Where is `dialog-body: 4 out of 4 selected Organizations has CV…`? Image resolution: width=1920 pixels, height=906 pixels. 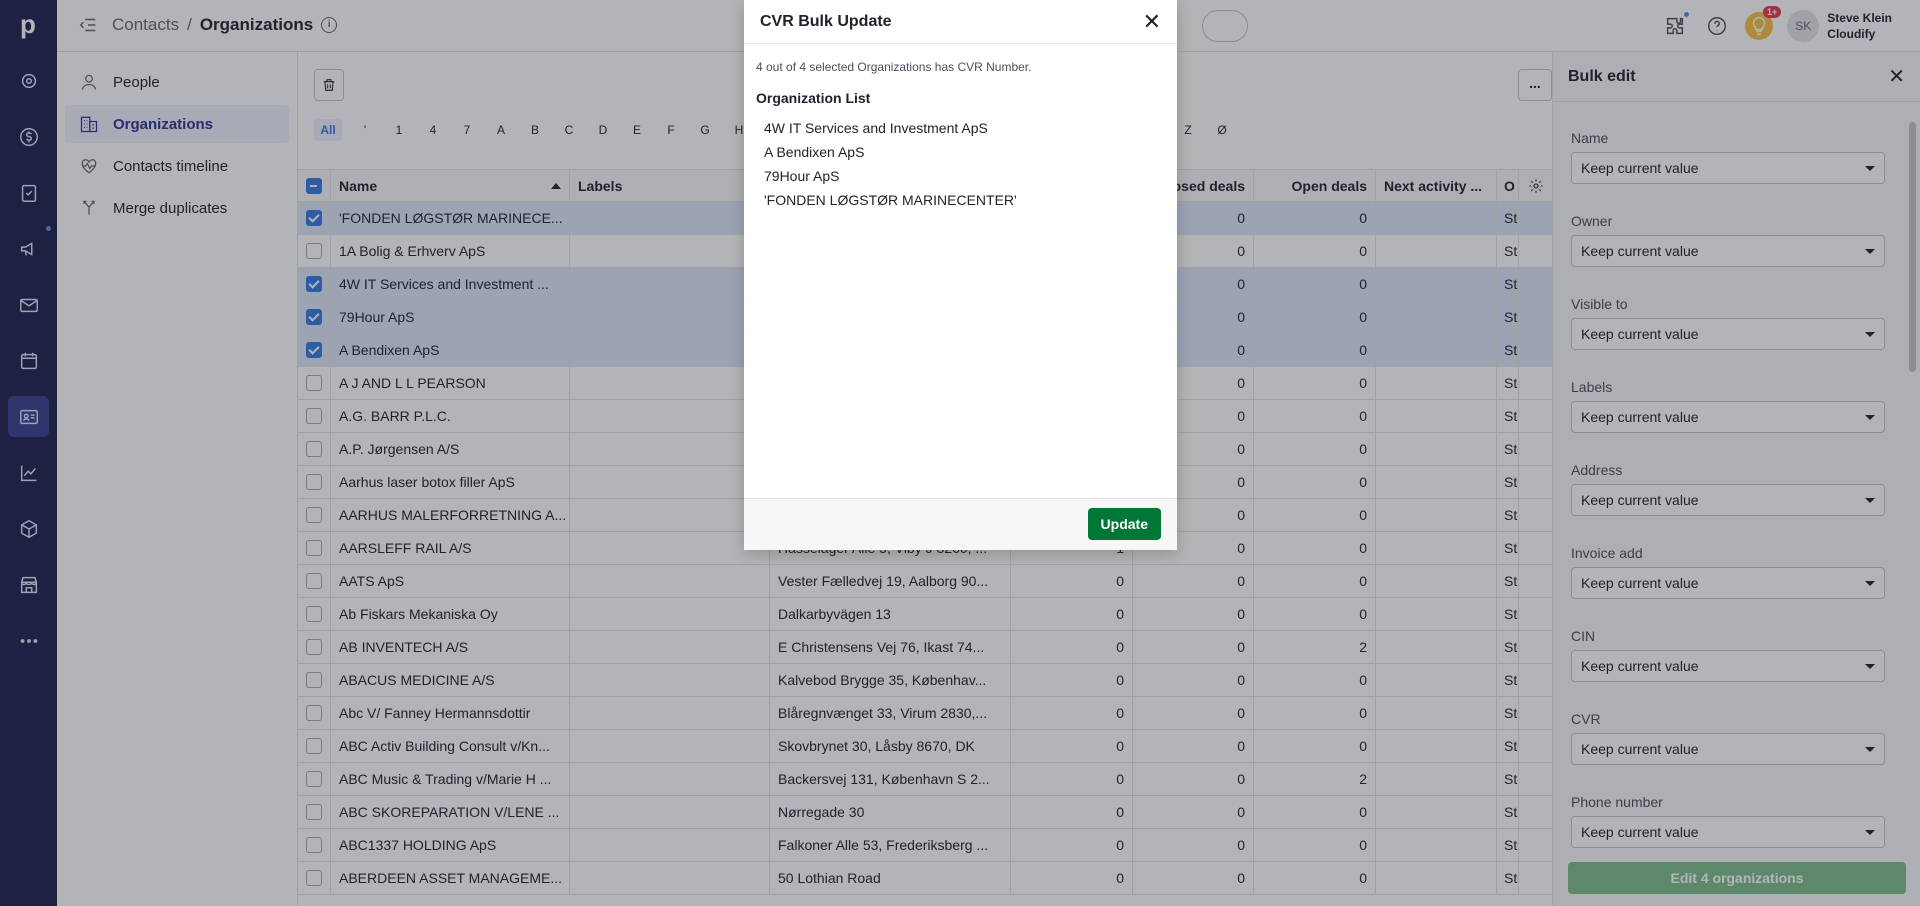
dialog-body: 4 out of 4 selected Organizations has CV… is located at coordinates (960, 136).